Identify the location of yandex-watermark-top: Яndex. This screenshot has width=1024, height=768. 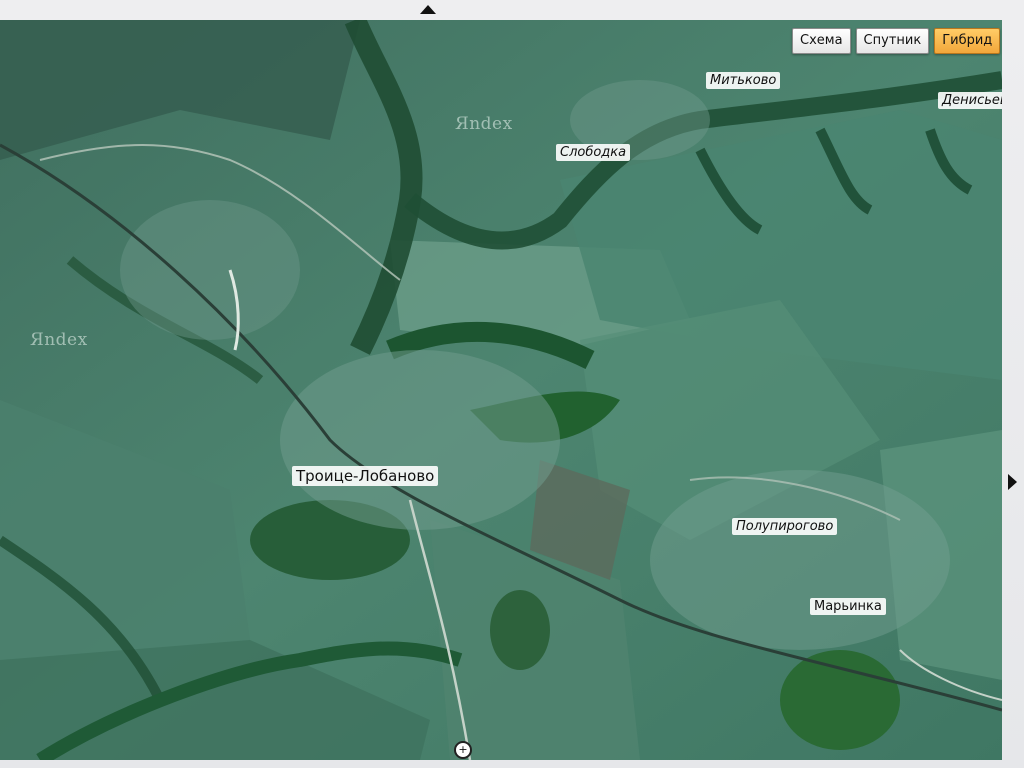
(484, 124).